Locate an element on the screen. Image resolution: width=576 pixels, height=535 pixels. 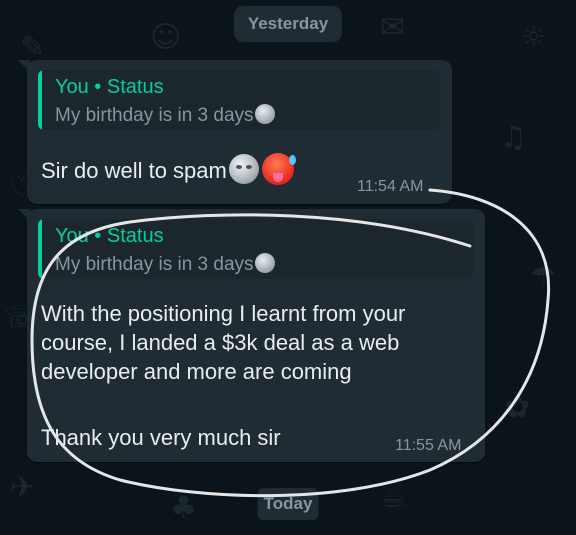
message-line: course, I landed a $3k deal as a web is located at coordinates (220, 342).